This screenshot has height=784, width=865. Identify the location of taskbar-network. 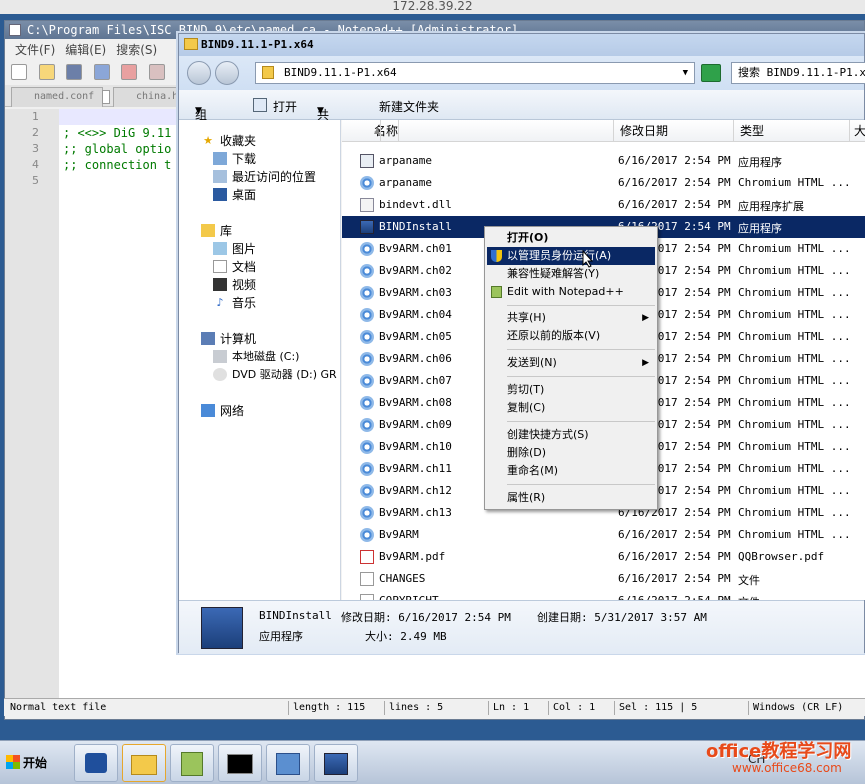
(288, 763).